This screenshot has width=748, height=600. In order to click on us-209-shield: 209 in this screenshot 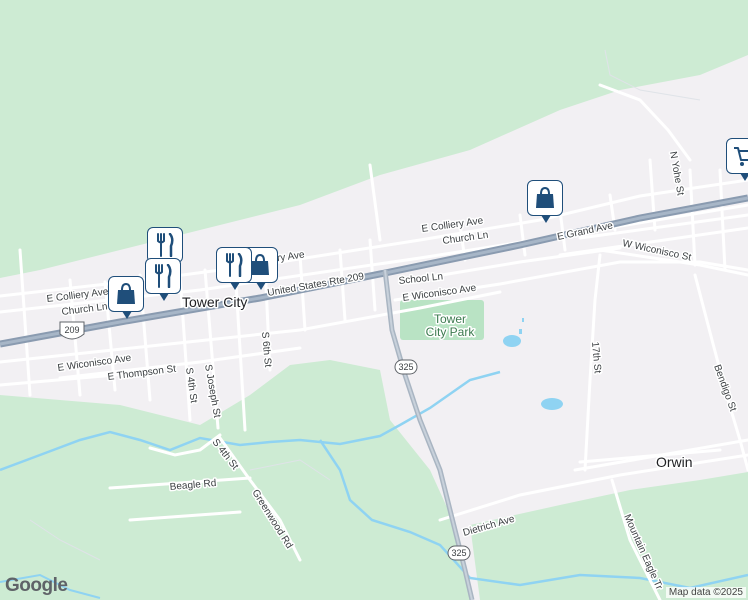, I will do `click(72, 330)`.